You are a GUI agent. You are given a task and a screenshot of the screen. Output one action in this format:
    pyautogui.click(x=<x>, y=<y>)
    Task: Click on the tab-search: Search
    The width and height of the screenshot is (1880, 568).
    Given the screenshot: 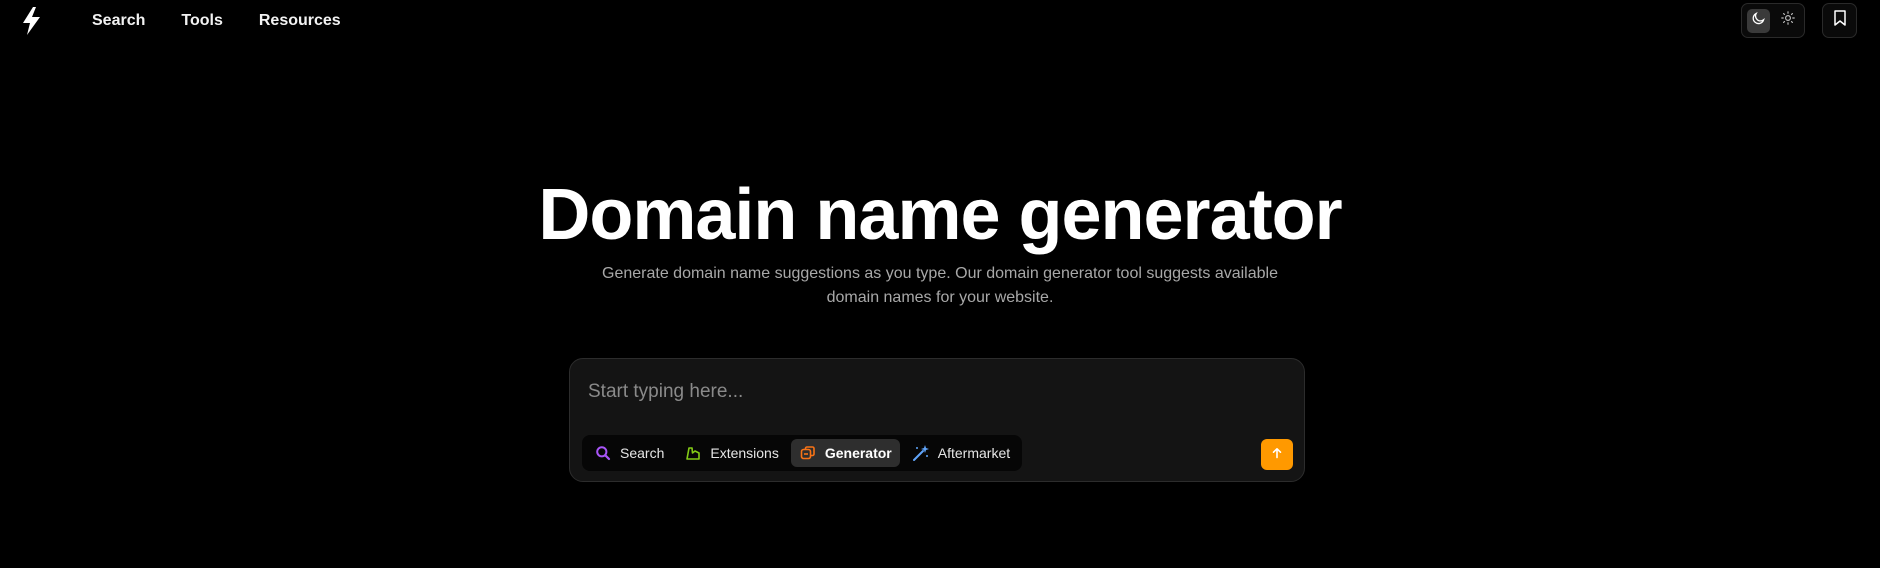 What is the action you would take?
    pyautogui.click(x=629, y=453)
    